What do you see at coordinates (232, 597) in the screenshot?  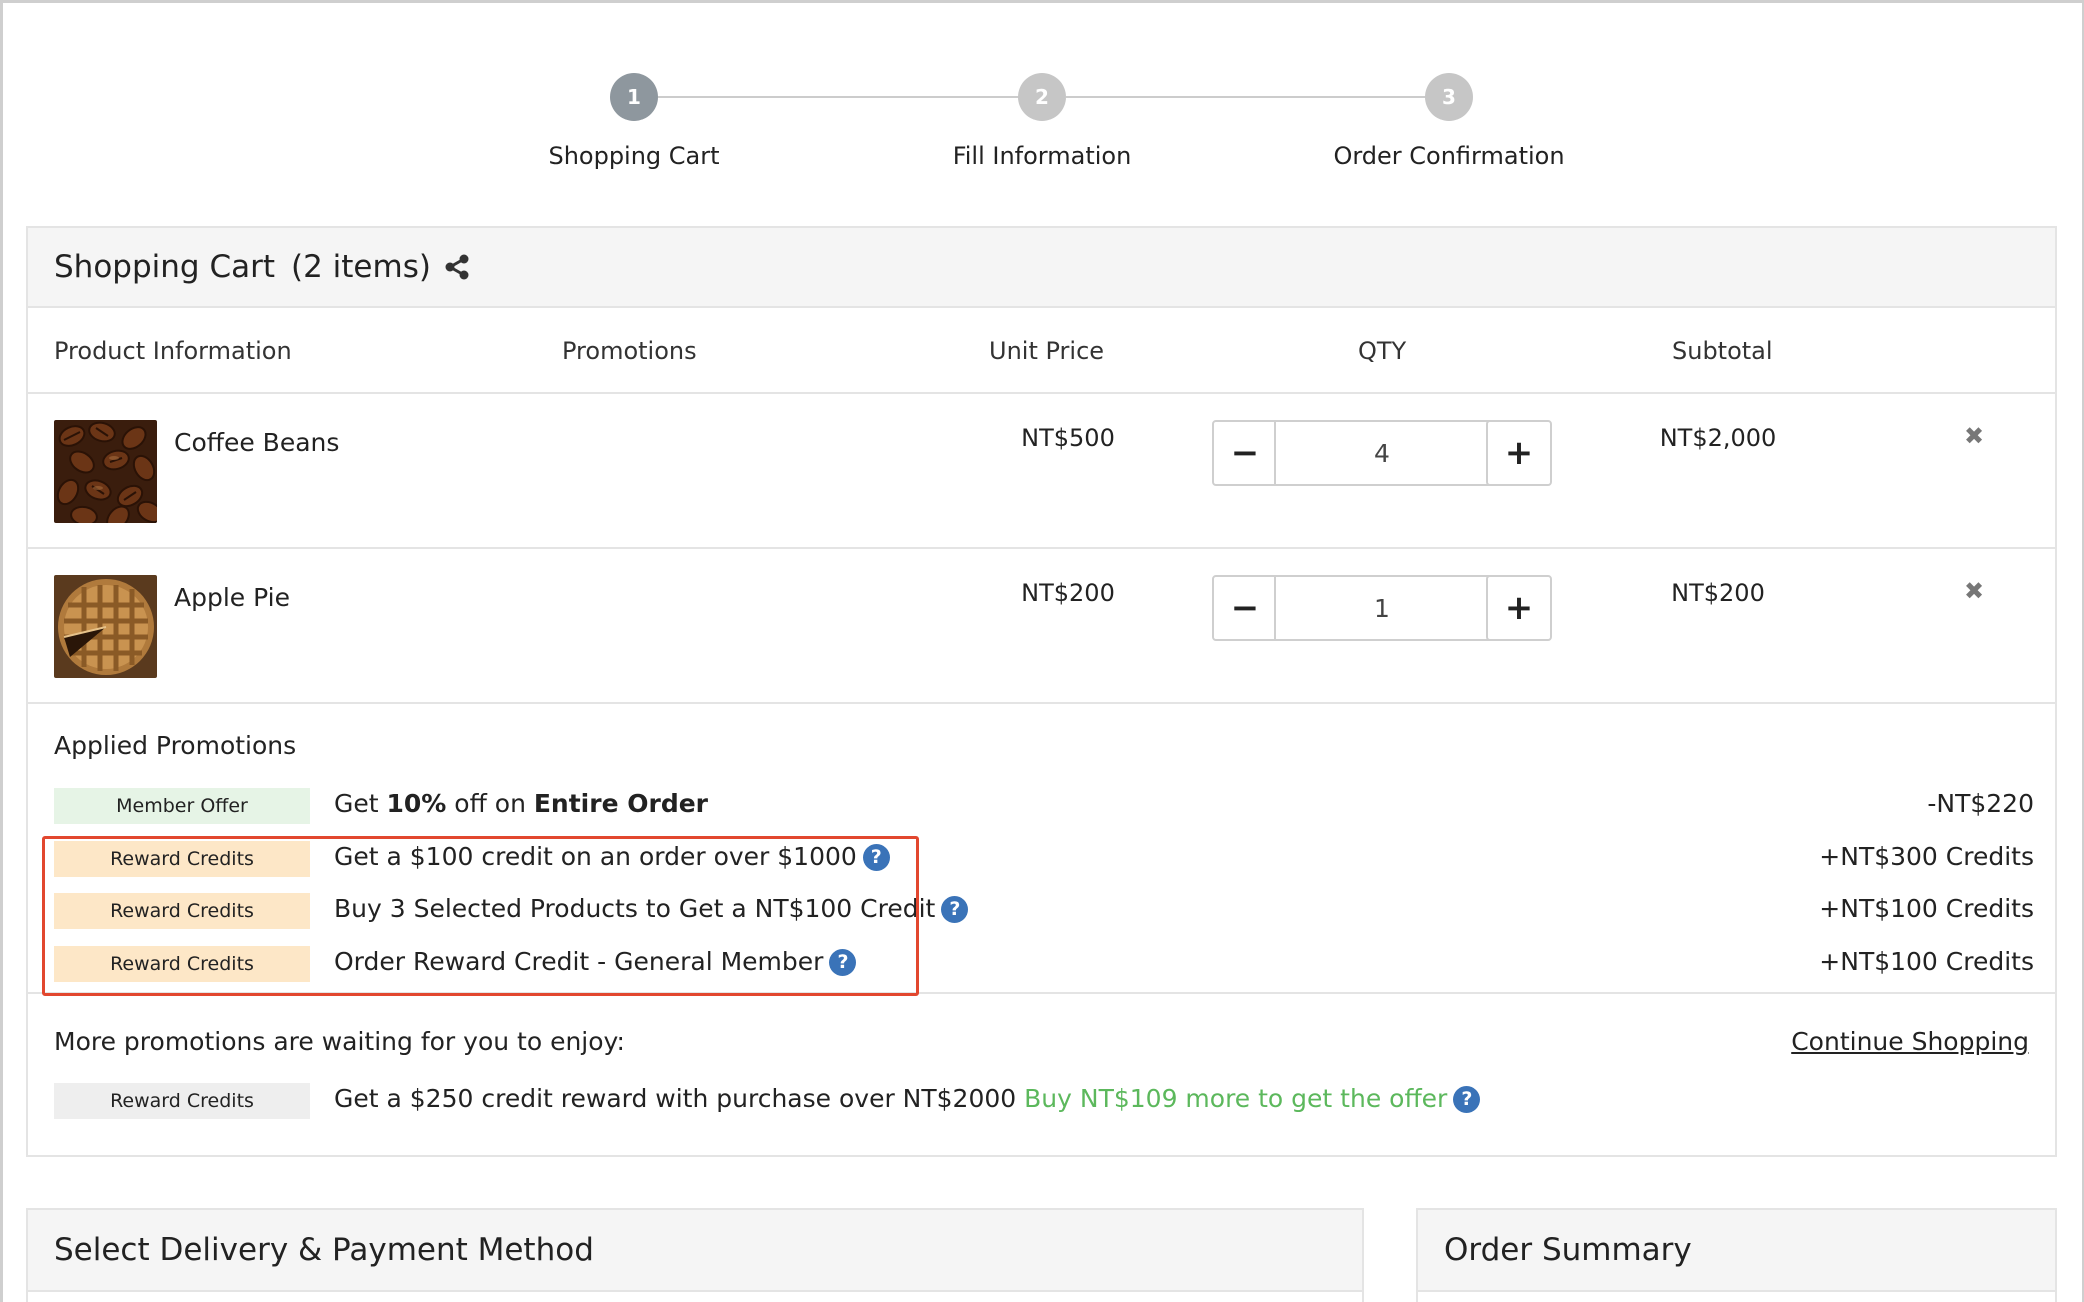 I see `product-name: Apple Pie` at bounding box center [232, 597].